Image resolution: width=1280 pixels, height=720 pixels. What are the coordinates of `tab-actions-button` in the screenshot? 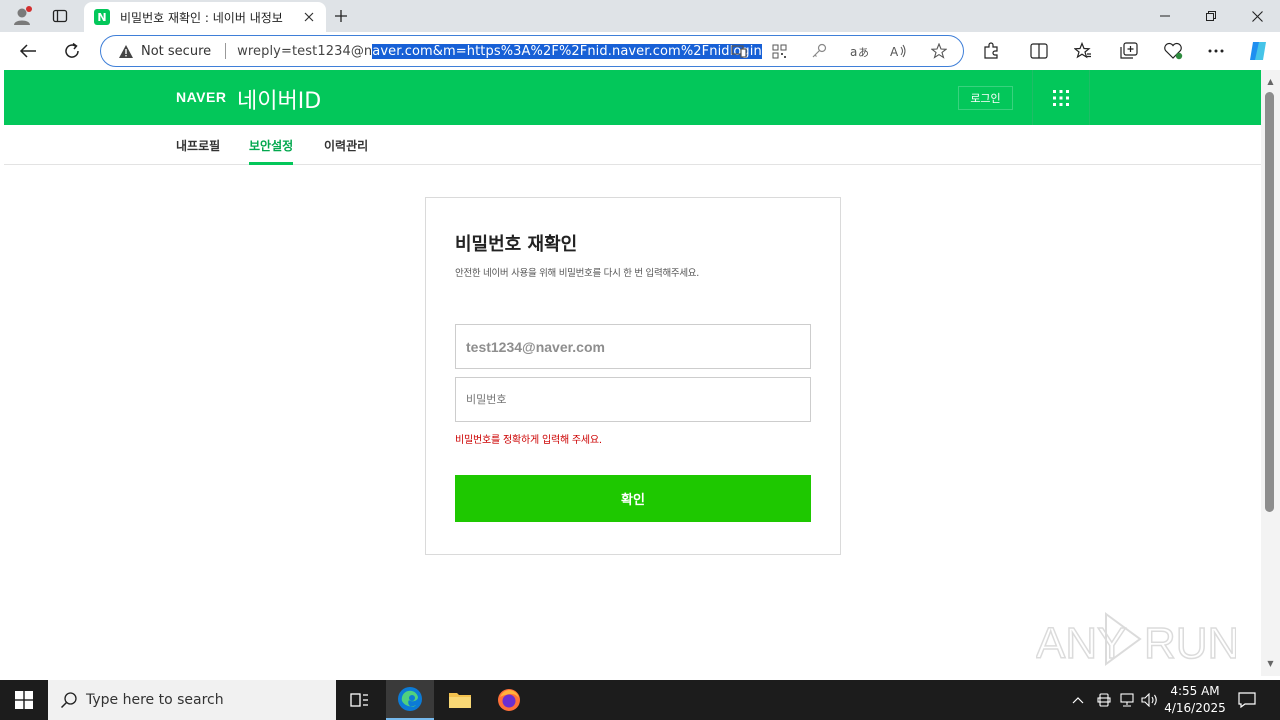 It's located at (60, 16).